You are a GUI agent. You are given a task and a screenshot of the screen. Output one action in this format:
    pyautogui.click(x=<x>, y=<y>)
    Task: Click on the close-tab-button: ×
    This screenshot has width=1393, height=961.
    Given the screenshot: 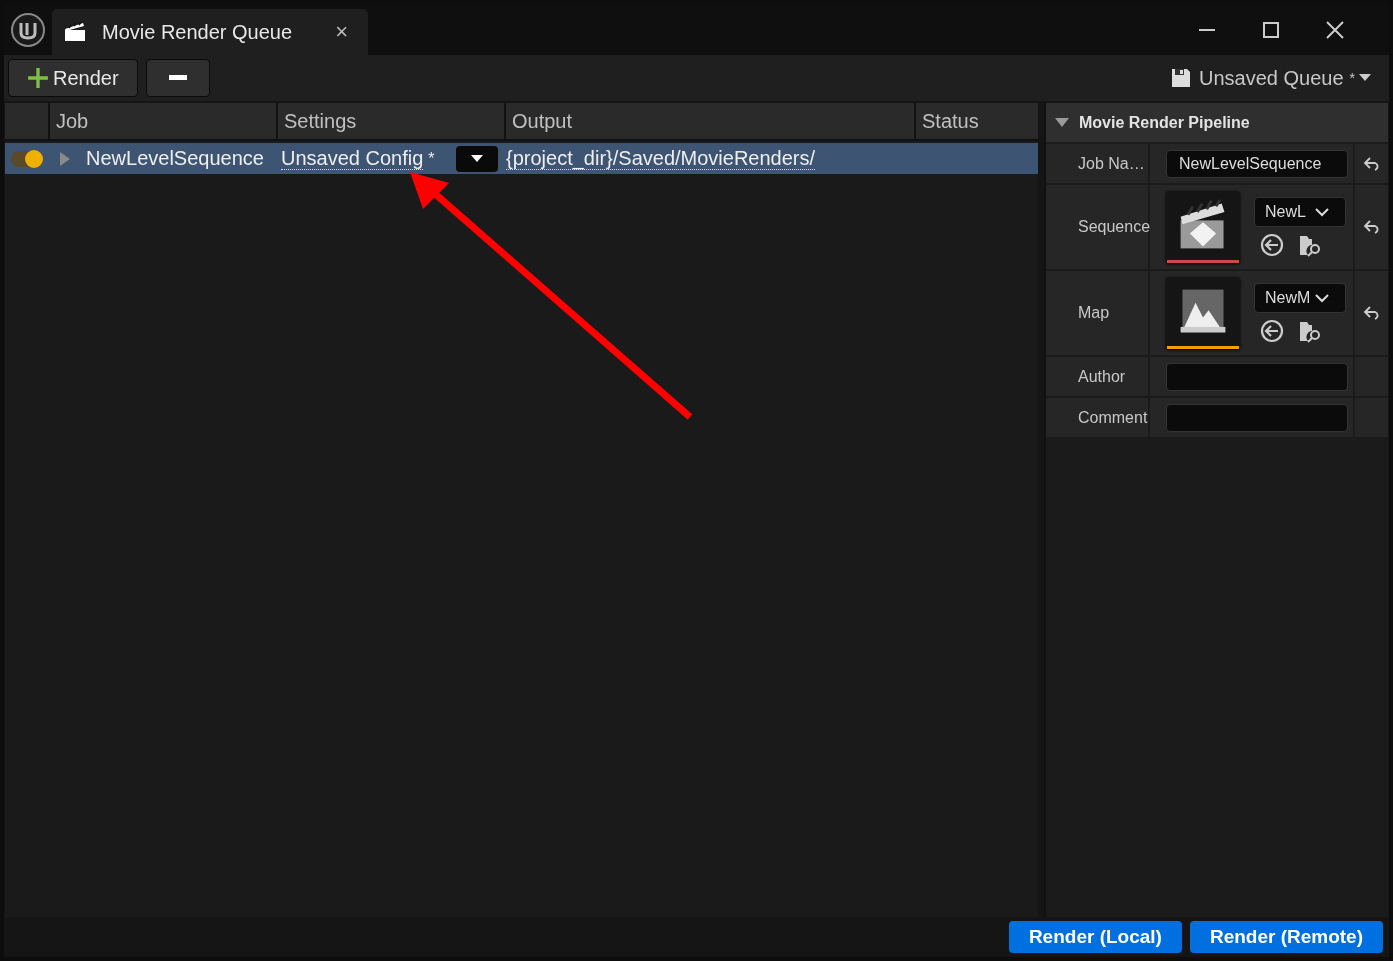 What is the action you would take?
    pyautogui.click(x=341, y=32)
    